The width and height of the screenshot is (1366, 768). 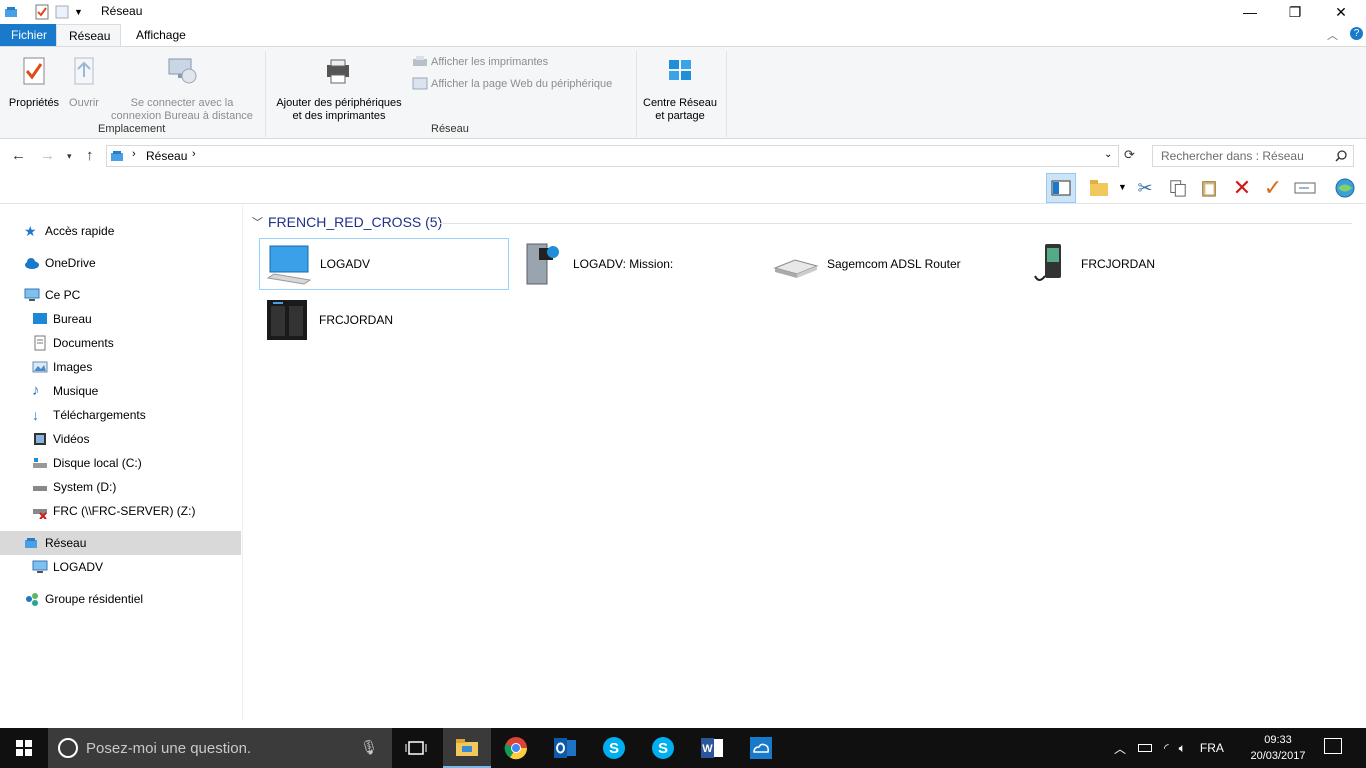 What do you see at coordinates (1061, 188) in the screenshot?
I see `preview-pane-icon` at bounding box center [1061, 188].